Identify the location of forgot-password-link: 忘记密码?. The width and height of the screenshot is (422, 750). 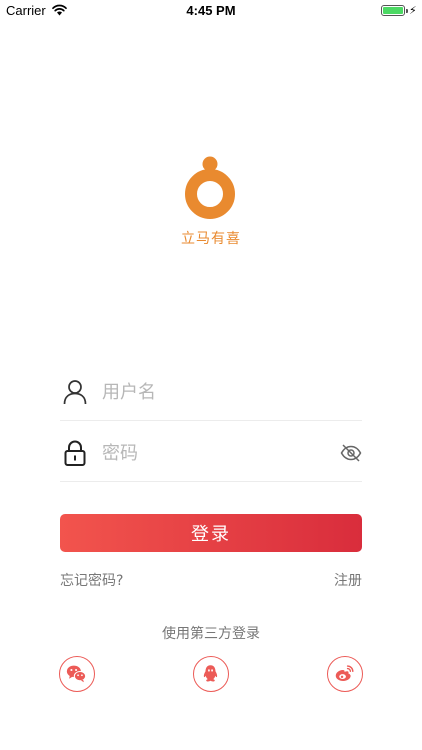
(91, 580).